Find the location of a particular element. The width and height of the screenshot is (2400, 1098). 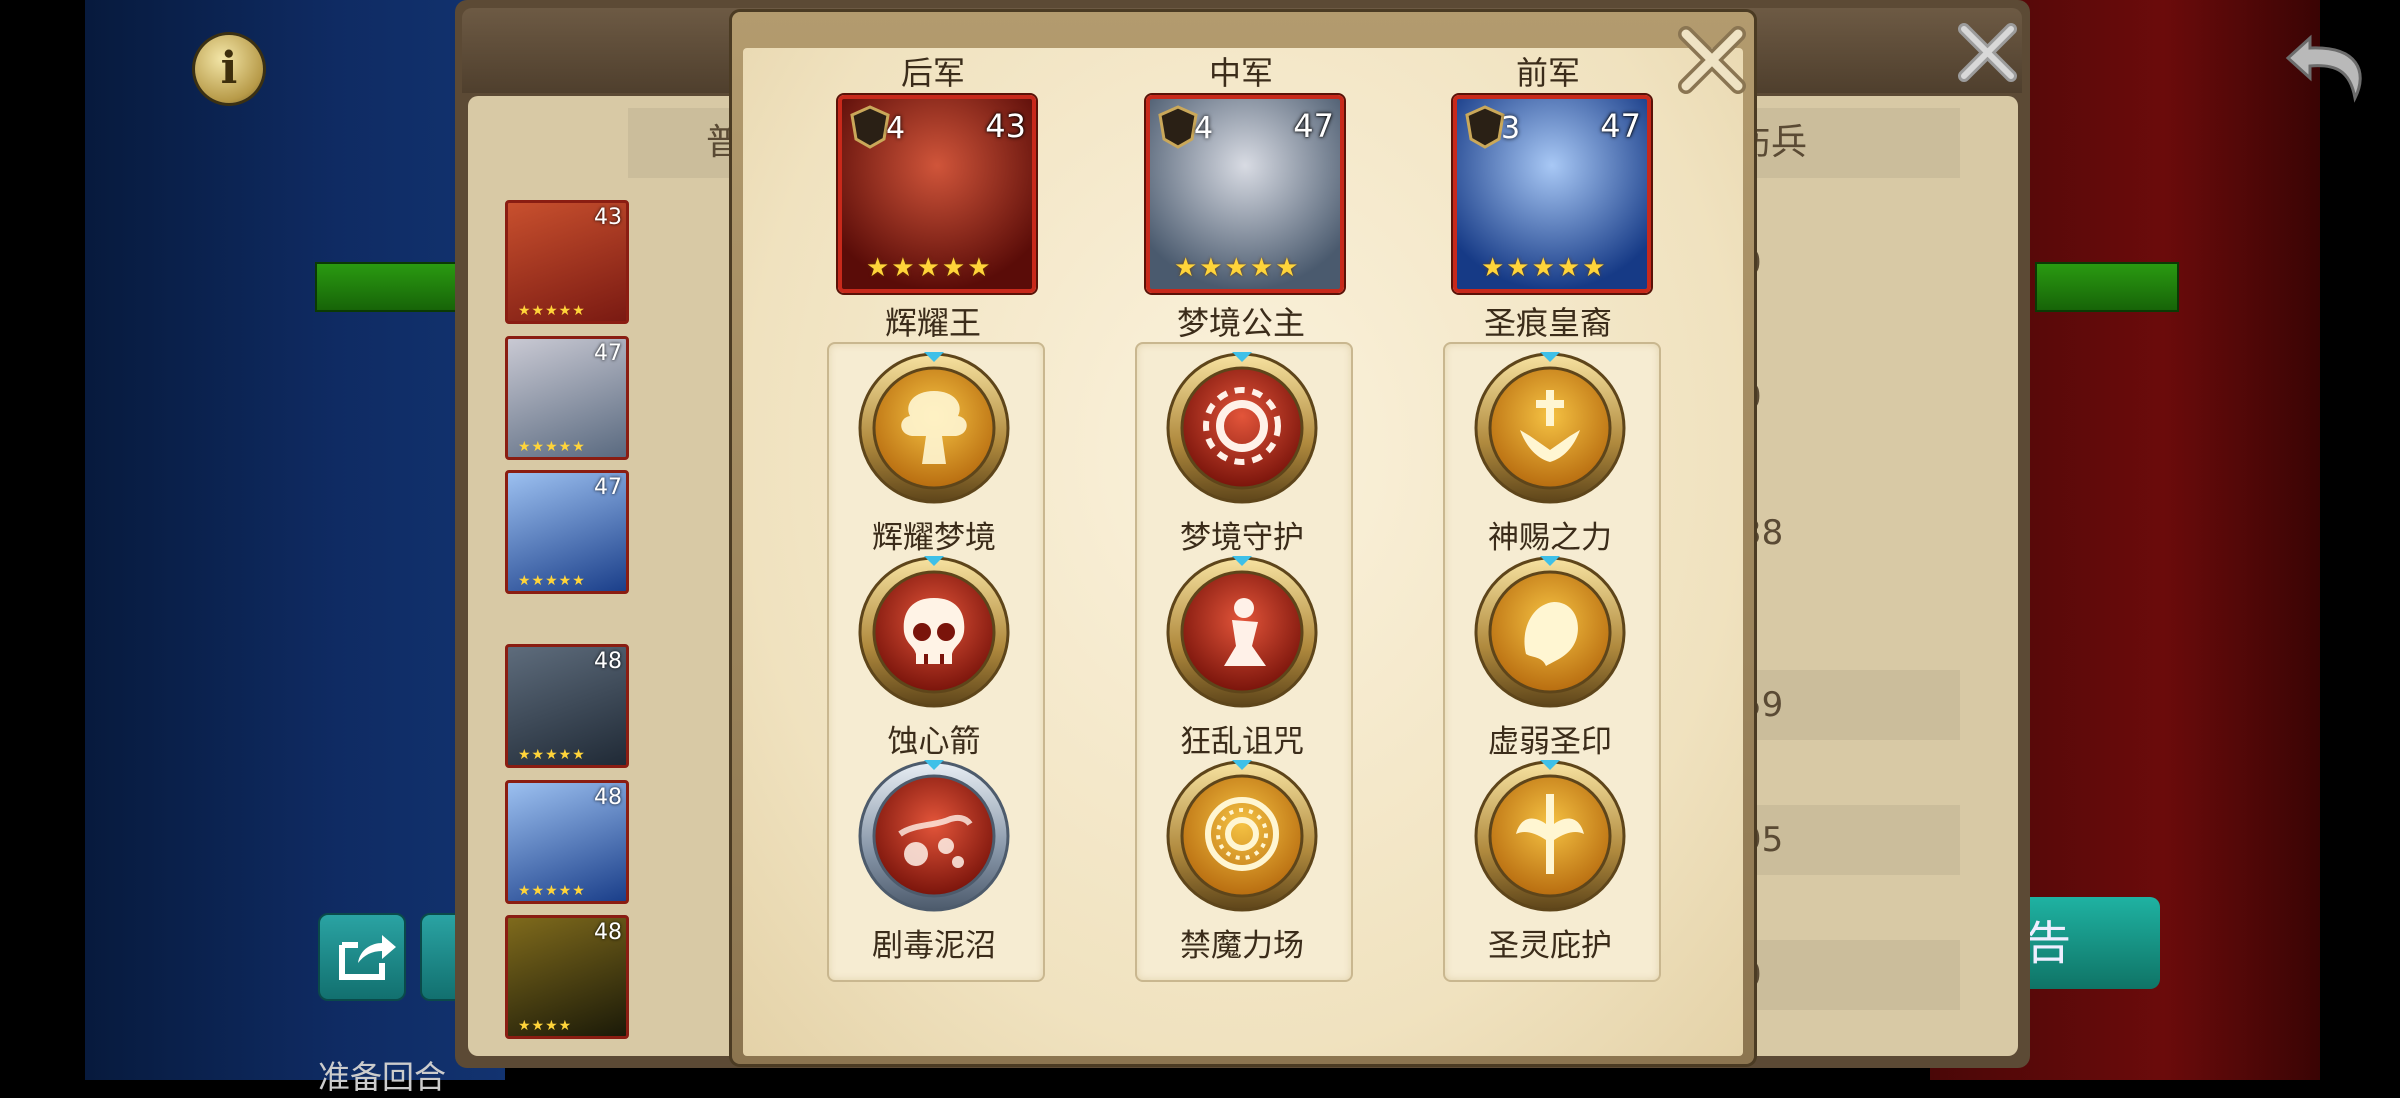

column-header-wounded: 伤兵 is located at coordinates (1847, 143).